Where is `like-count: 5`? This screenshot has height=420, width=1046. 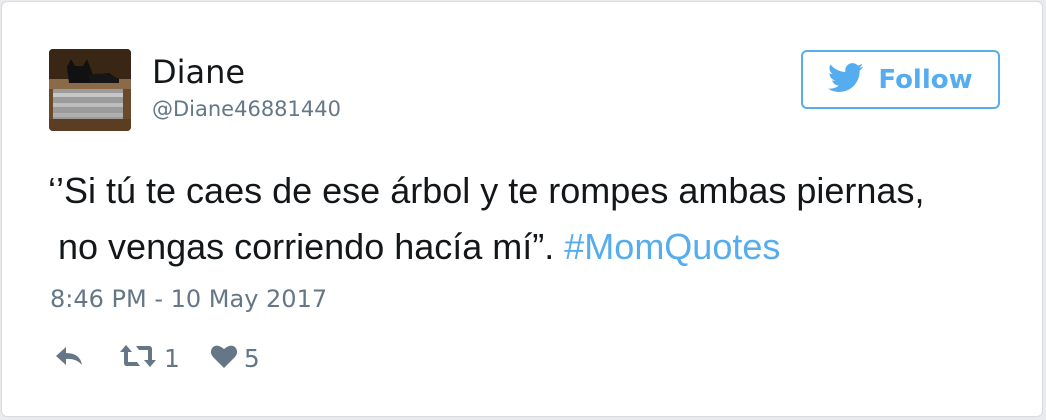 like-count: 5 is located at coordinates (251, 358).